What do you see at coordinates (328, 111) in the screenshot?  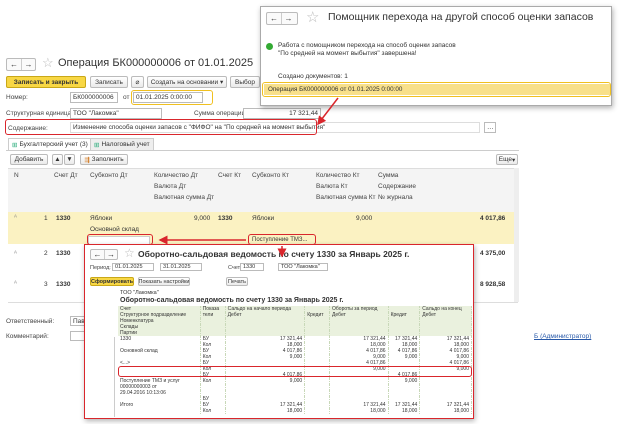 I see `arrow-to-content` at bounding box center [328, 111].